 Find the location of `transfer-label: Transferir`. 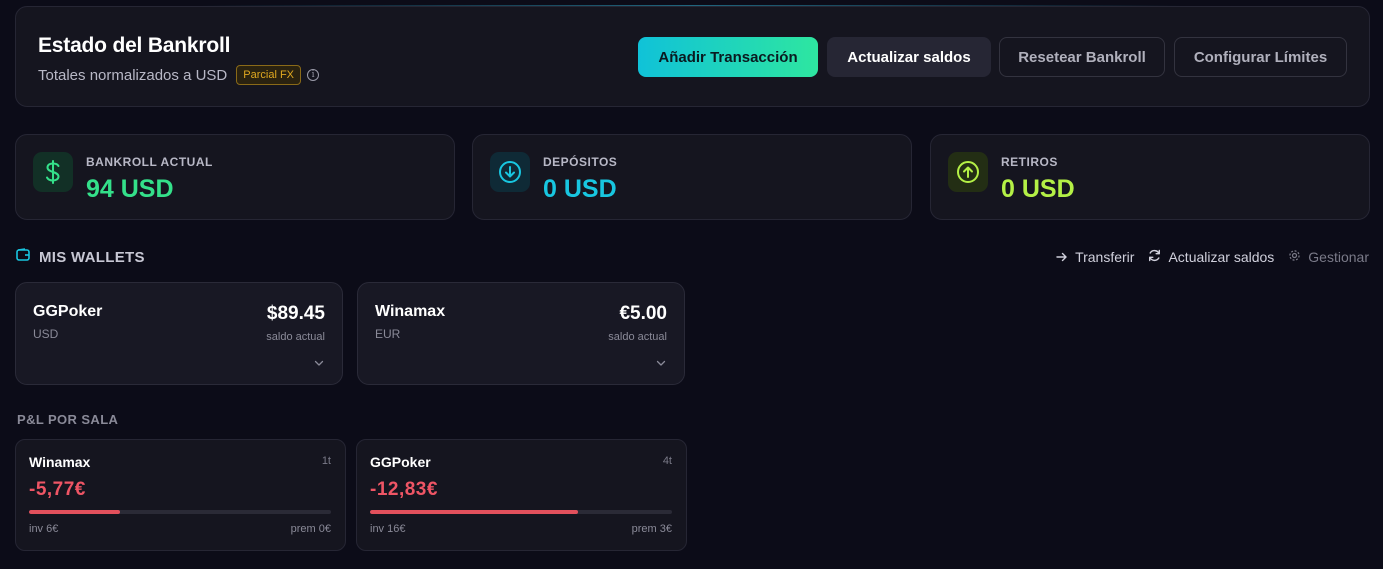

transfer-label: Transferir is located at coordinates (1105, 257).